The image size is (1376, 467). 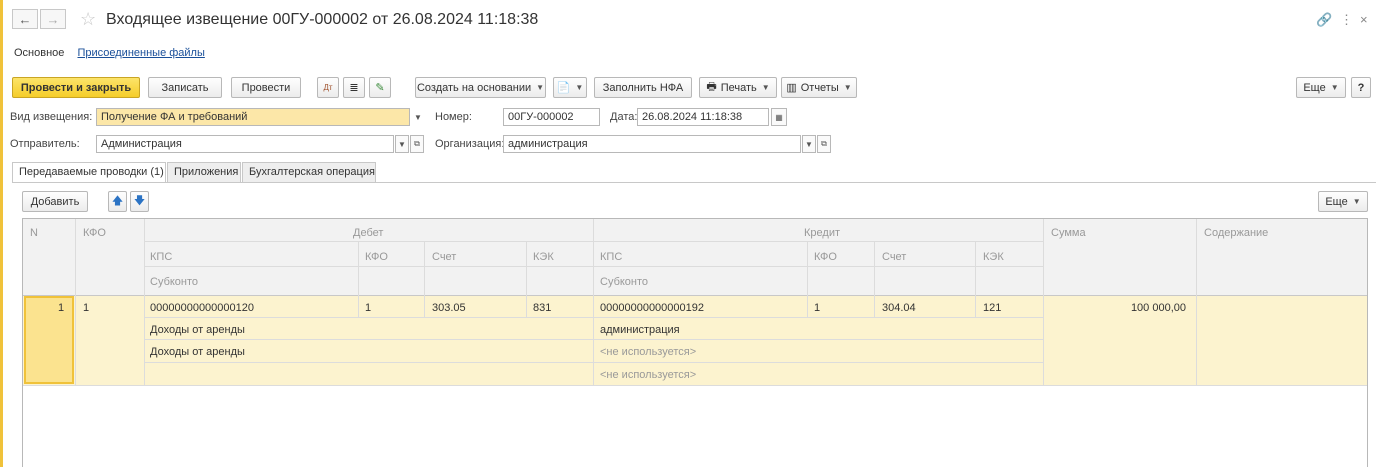 I want to click on header-credit-kek: КЭК, so click(x=993, y=257).